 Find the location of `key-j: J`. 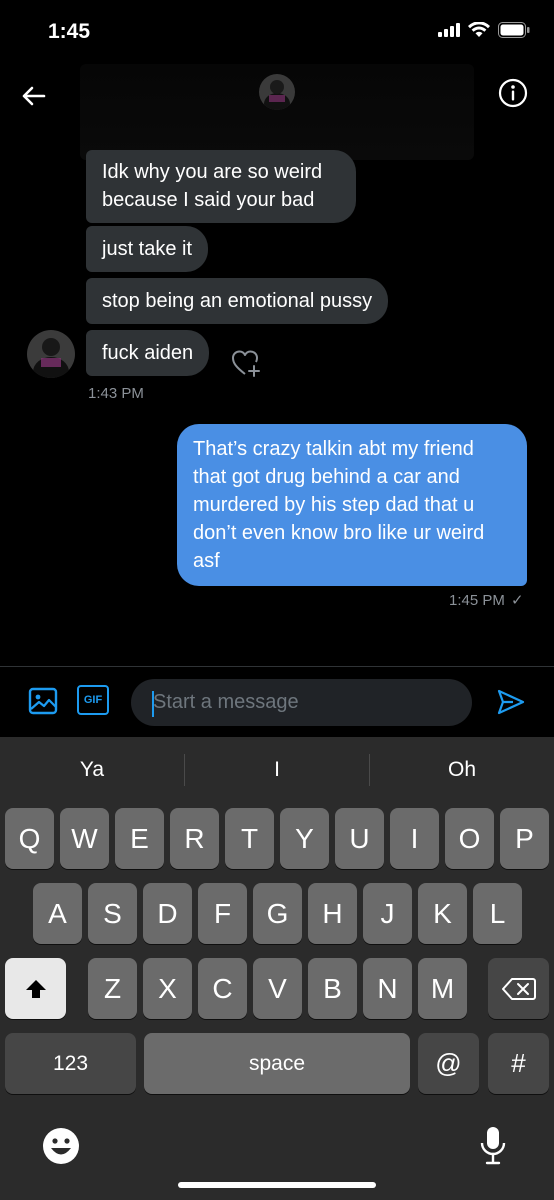

key-j: J is located at coordinates (387, 913).